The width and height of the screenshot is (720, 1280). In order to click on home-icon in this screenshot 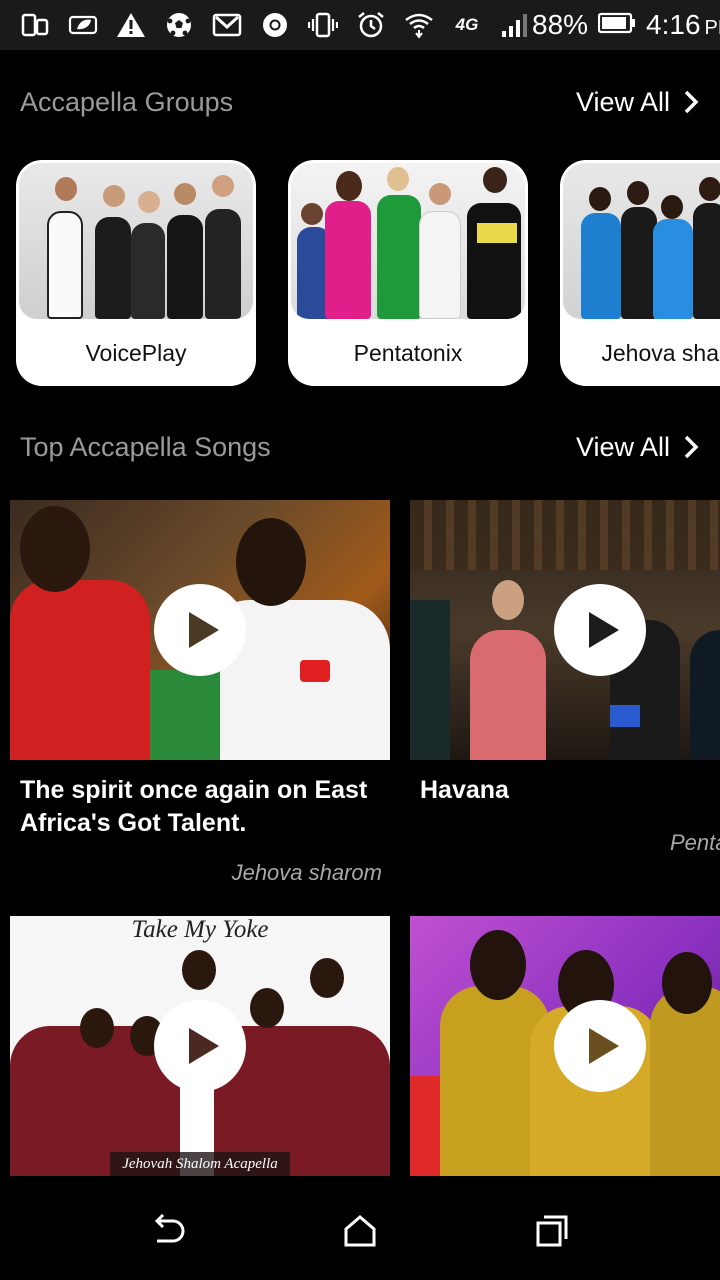, I will do `click(360, 1231)`.